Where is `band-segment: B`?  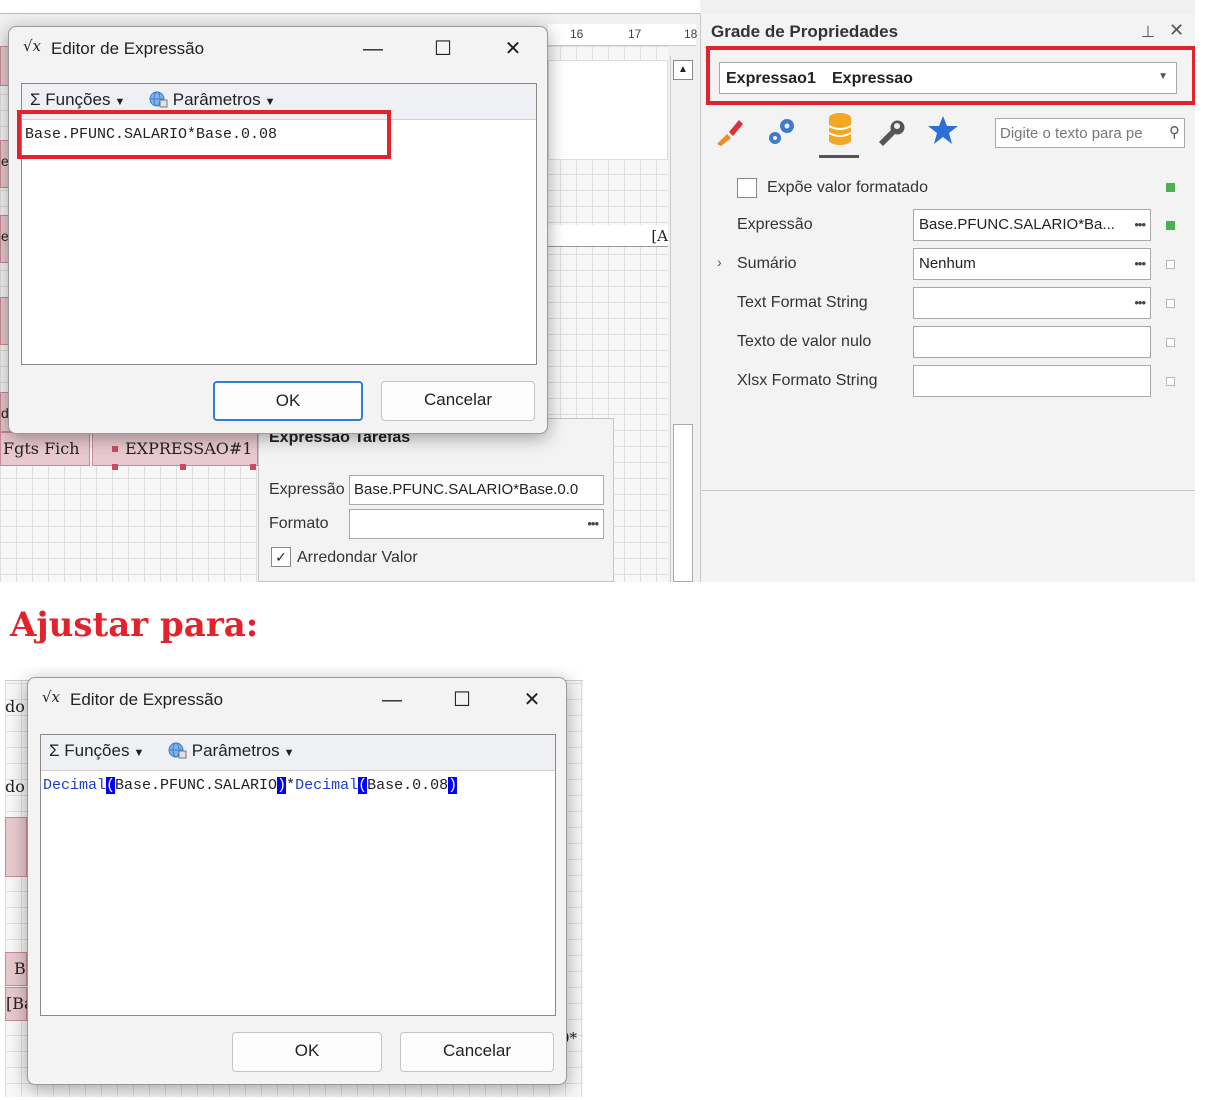 band-segment: B is located at coordinates (16, 969).